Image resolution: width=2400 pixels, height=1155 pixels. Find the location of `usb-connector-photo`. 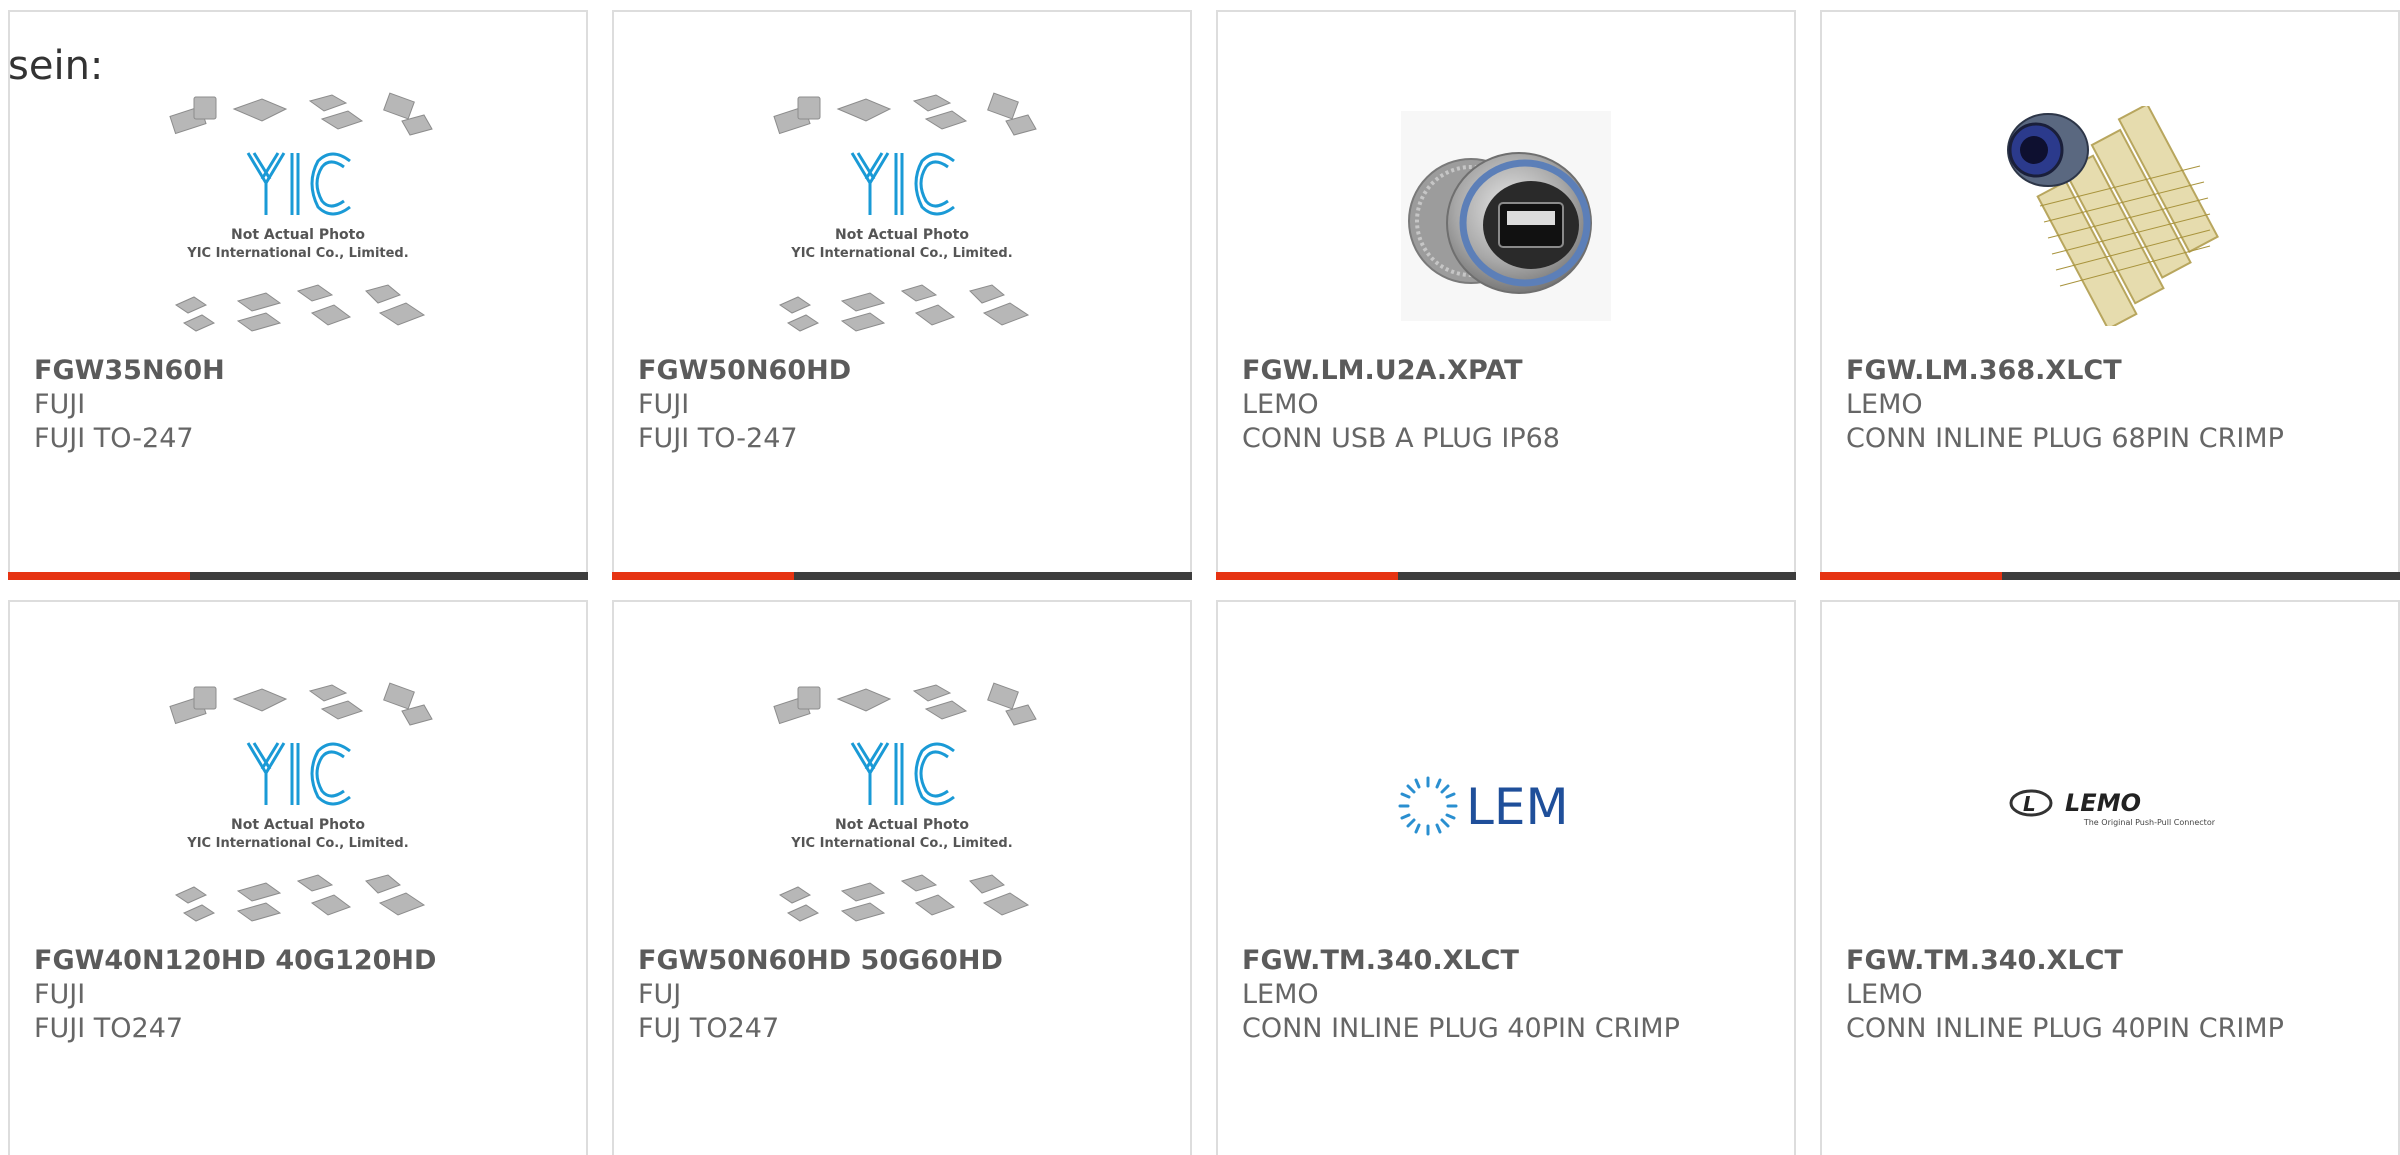

usb-connector-photo is located at coordinates (1506, 216).